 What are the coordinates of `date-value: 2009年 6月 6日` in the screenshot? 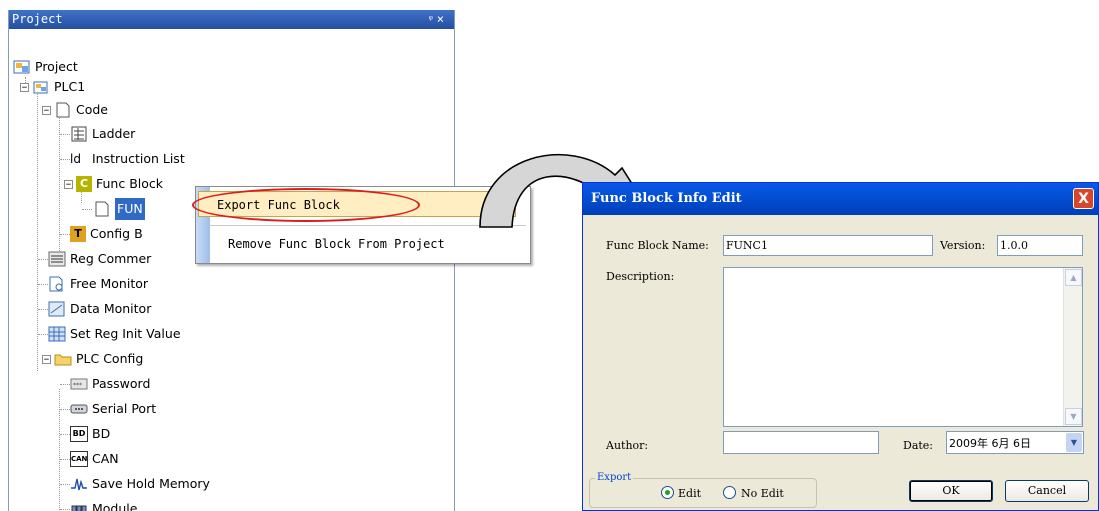 It's located at (990, 443).